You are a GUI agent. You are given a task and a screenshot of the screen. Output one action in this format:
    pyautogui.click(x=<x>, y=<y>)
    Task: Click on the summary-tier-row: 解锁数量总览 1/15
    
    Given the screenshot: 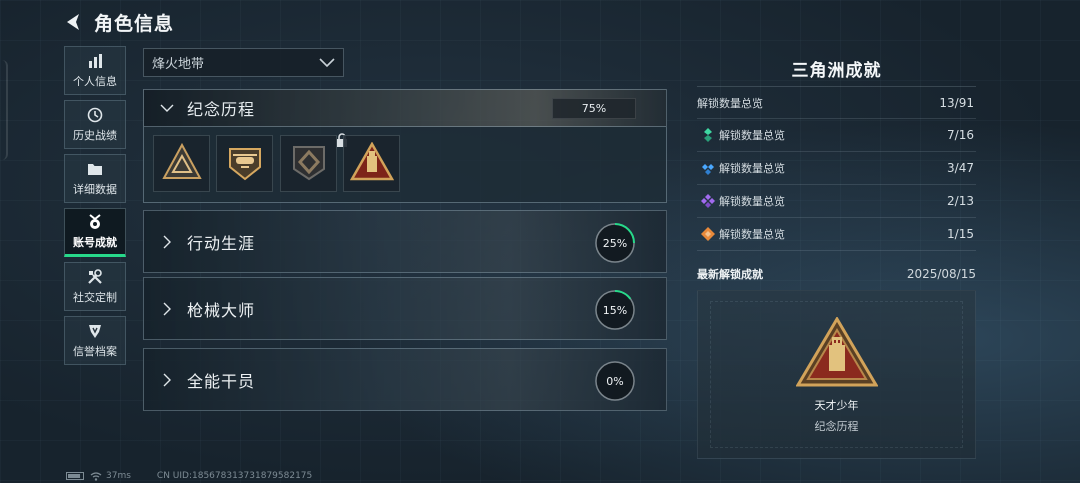 What is the action you would take?
    pyautogui.click(x=836, y=234)
    